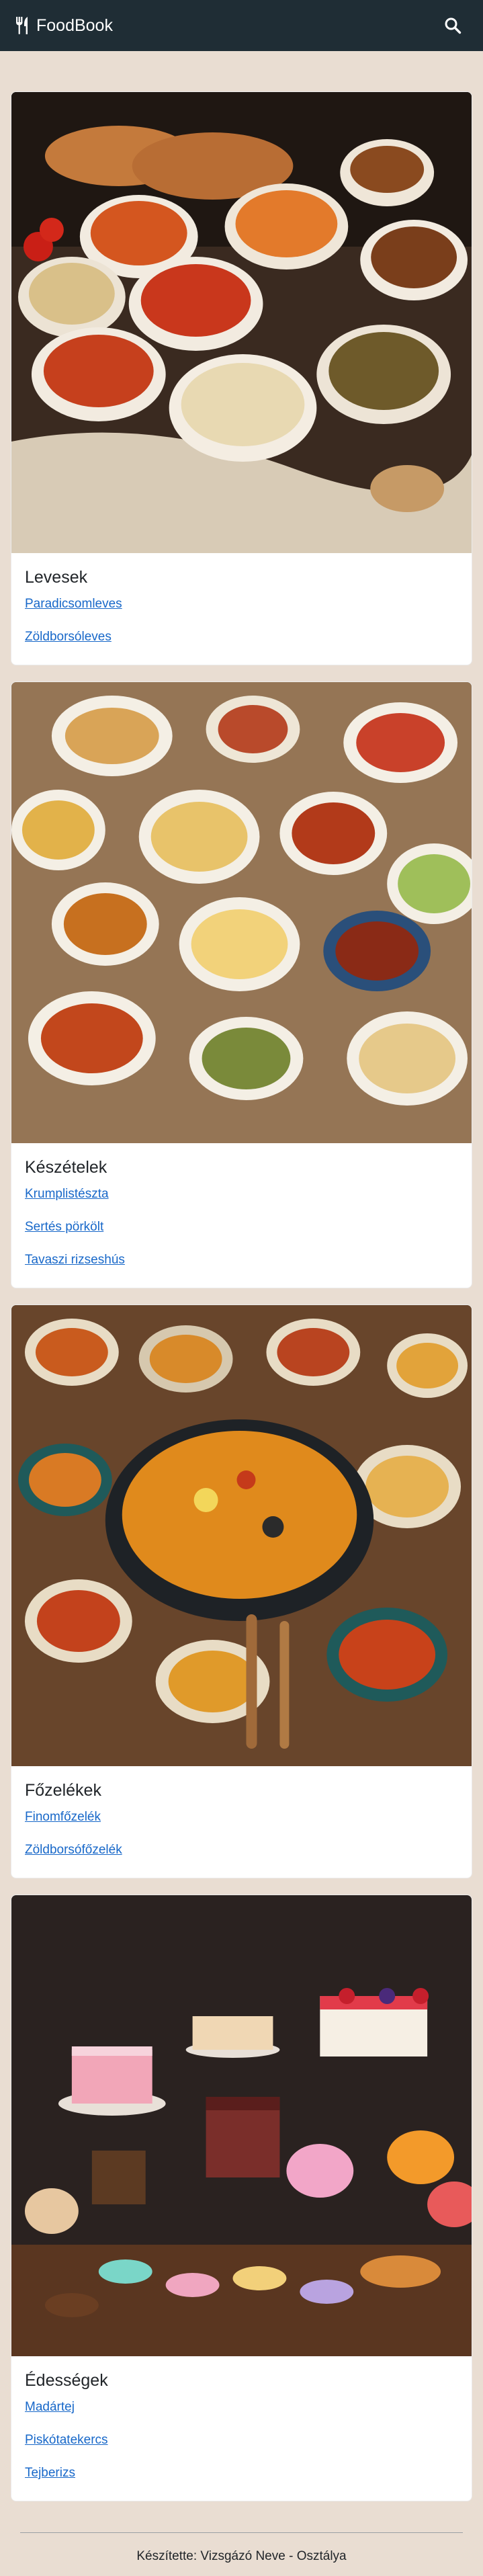 This screenshot has height=2576, width=483. Describe the element at coordinates (241, 1194) in the screenshot. I see `recipe-link-krumplisteszta: Krumplistészta` at that location.